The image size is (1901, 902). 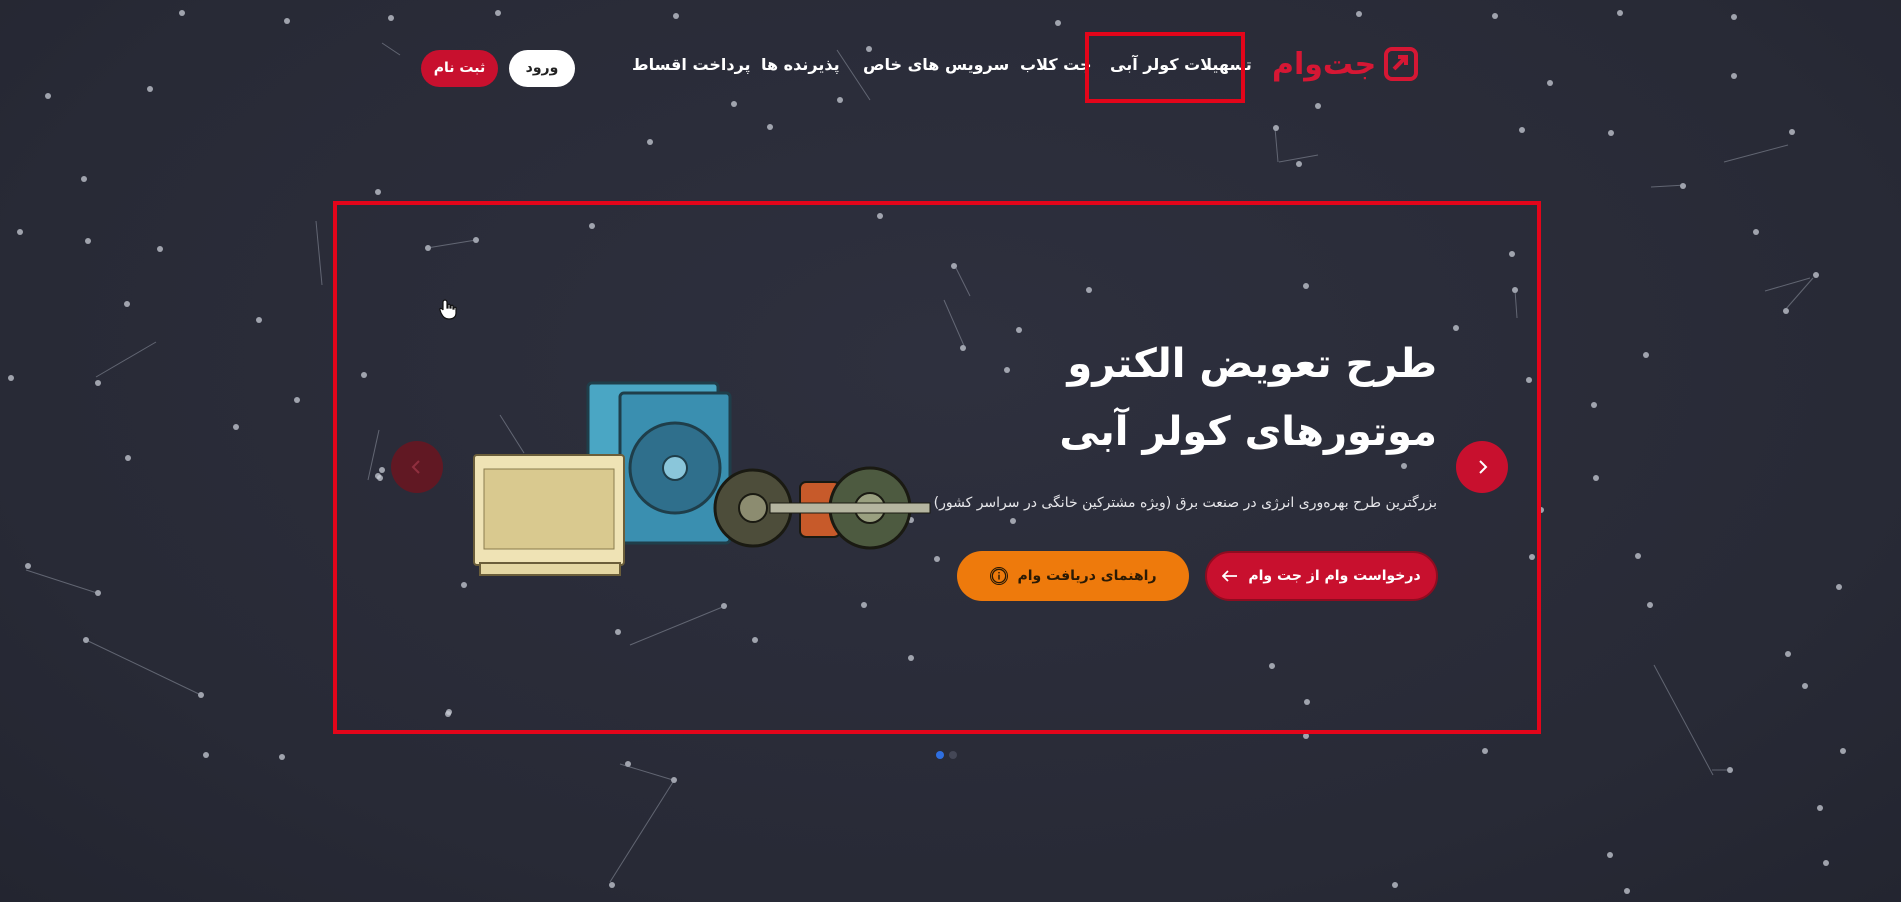 What do you see at coordinates (691, 65) in the screenshot?
I see `nav-item-pay-installments: پرداخت اقساط` at bounding box center [691, 65].